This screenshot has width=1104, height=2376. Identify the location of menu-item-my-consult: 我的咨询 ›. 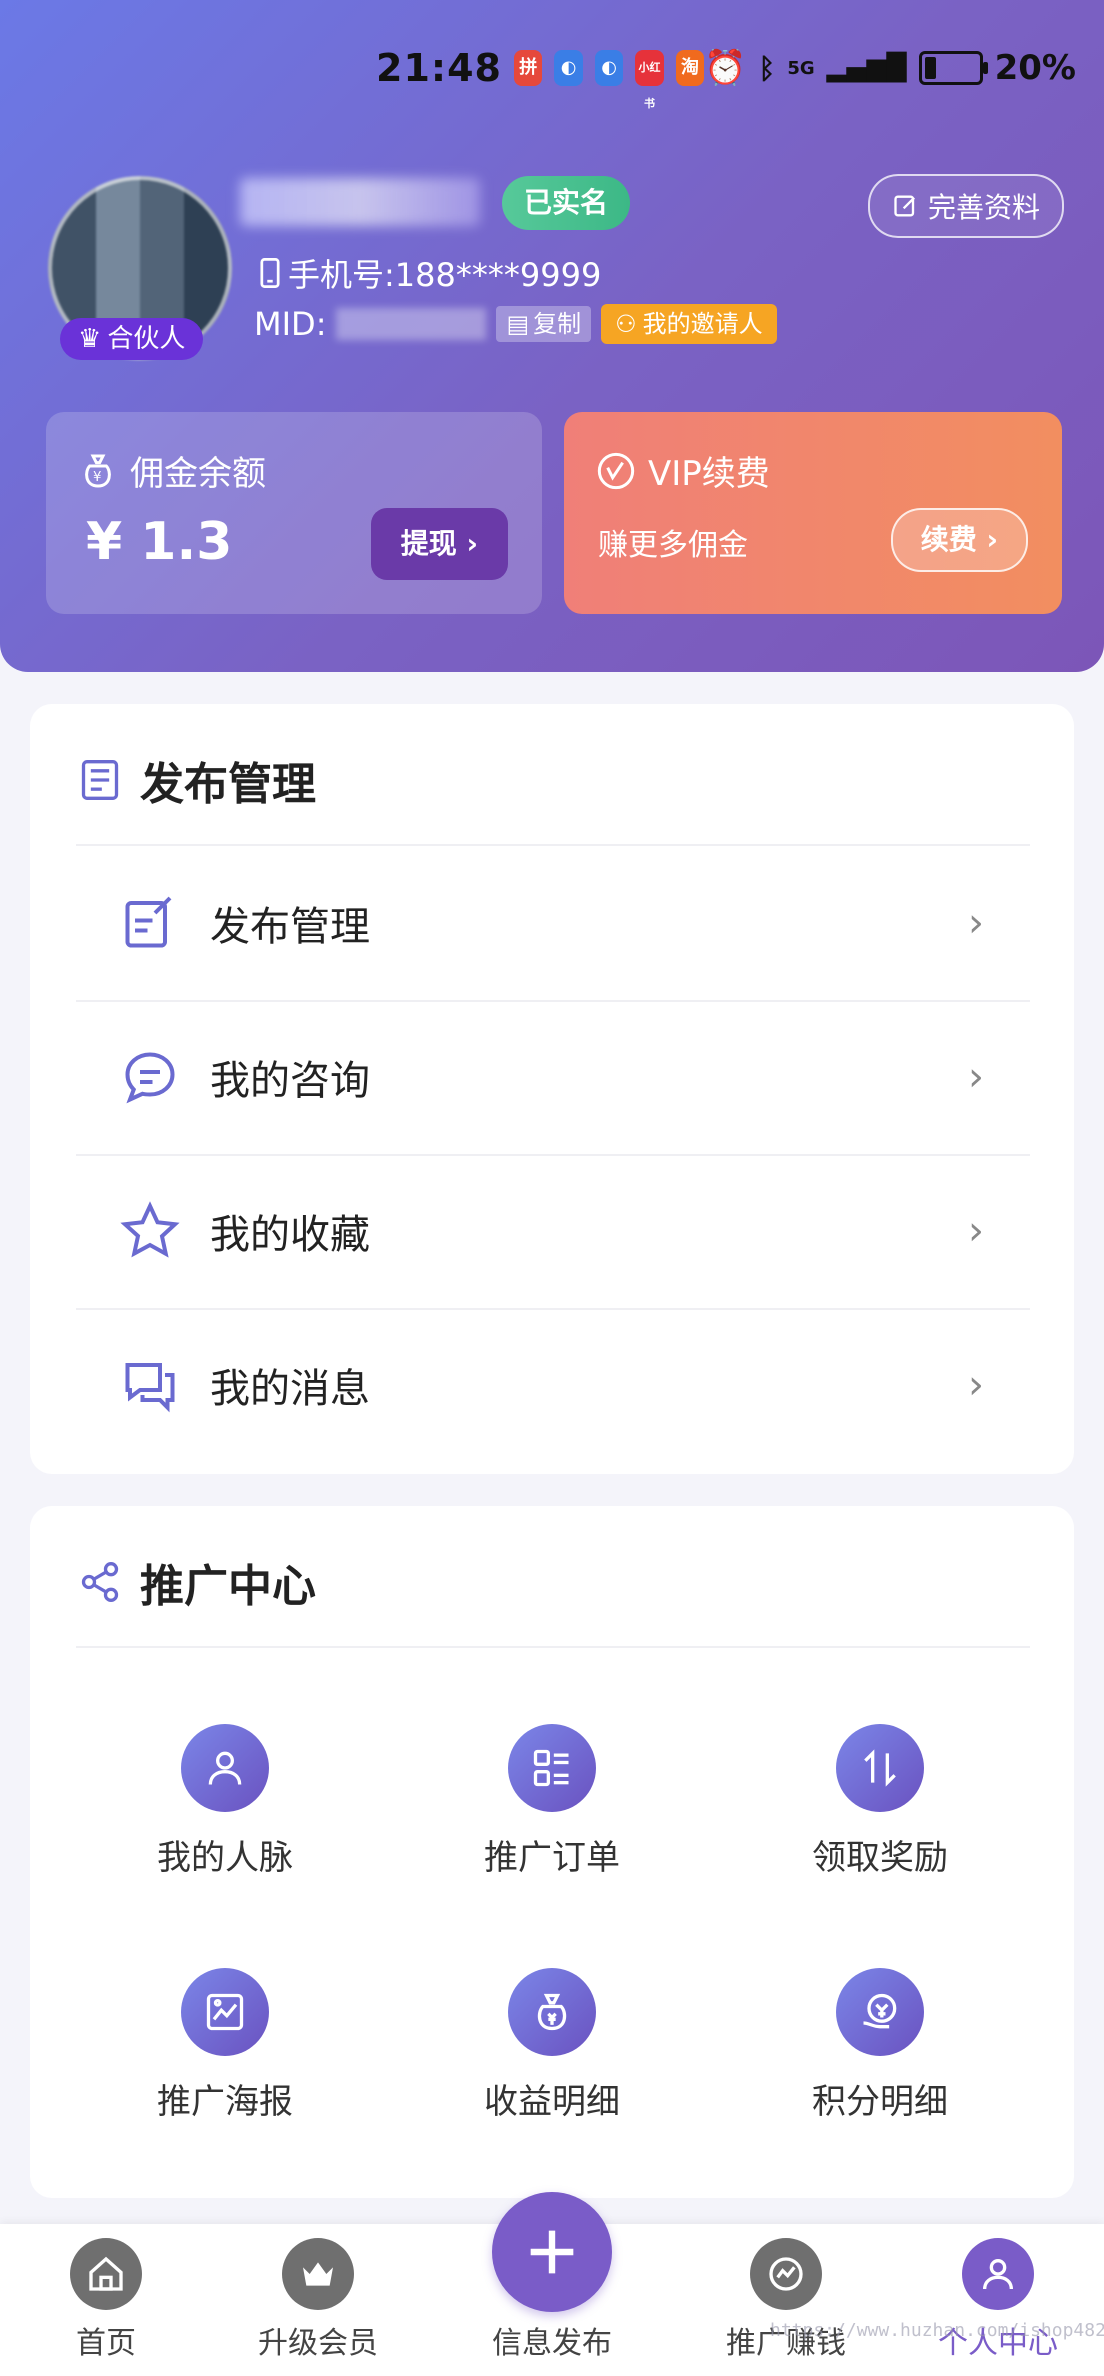
(553, 1078).